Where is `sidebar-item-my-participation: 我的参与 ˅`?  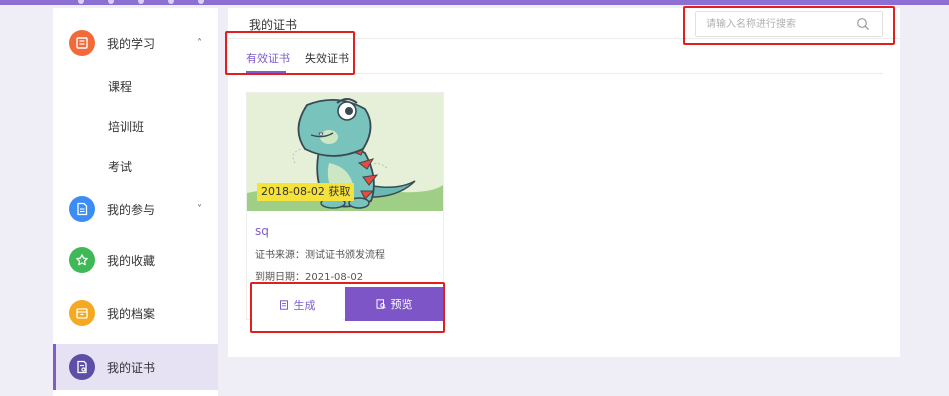 sidebar-item-my-participation: 我的参与 ˅ is located at coordinates (135, 209).